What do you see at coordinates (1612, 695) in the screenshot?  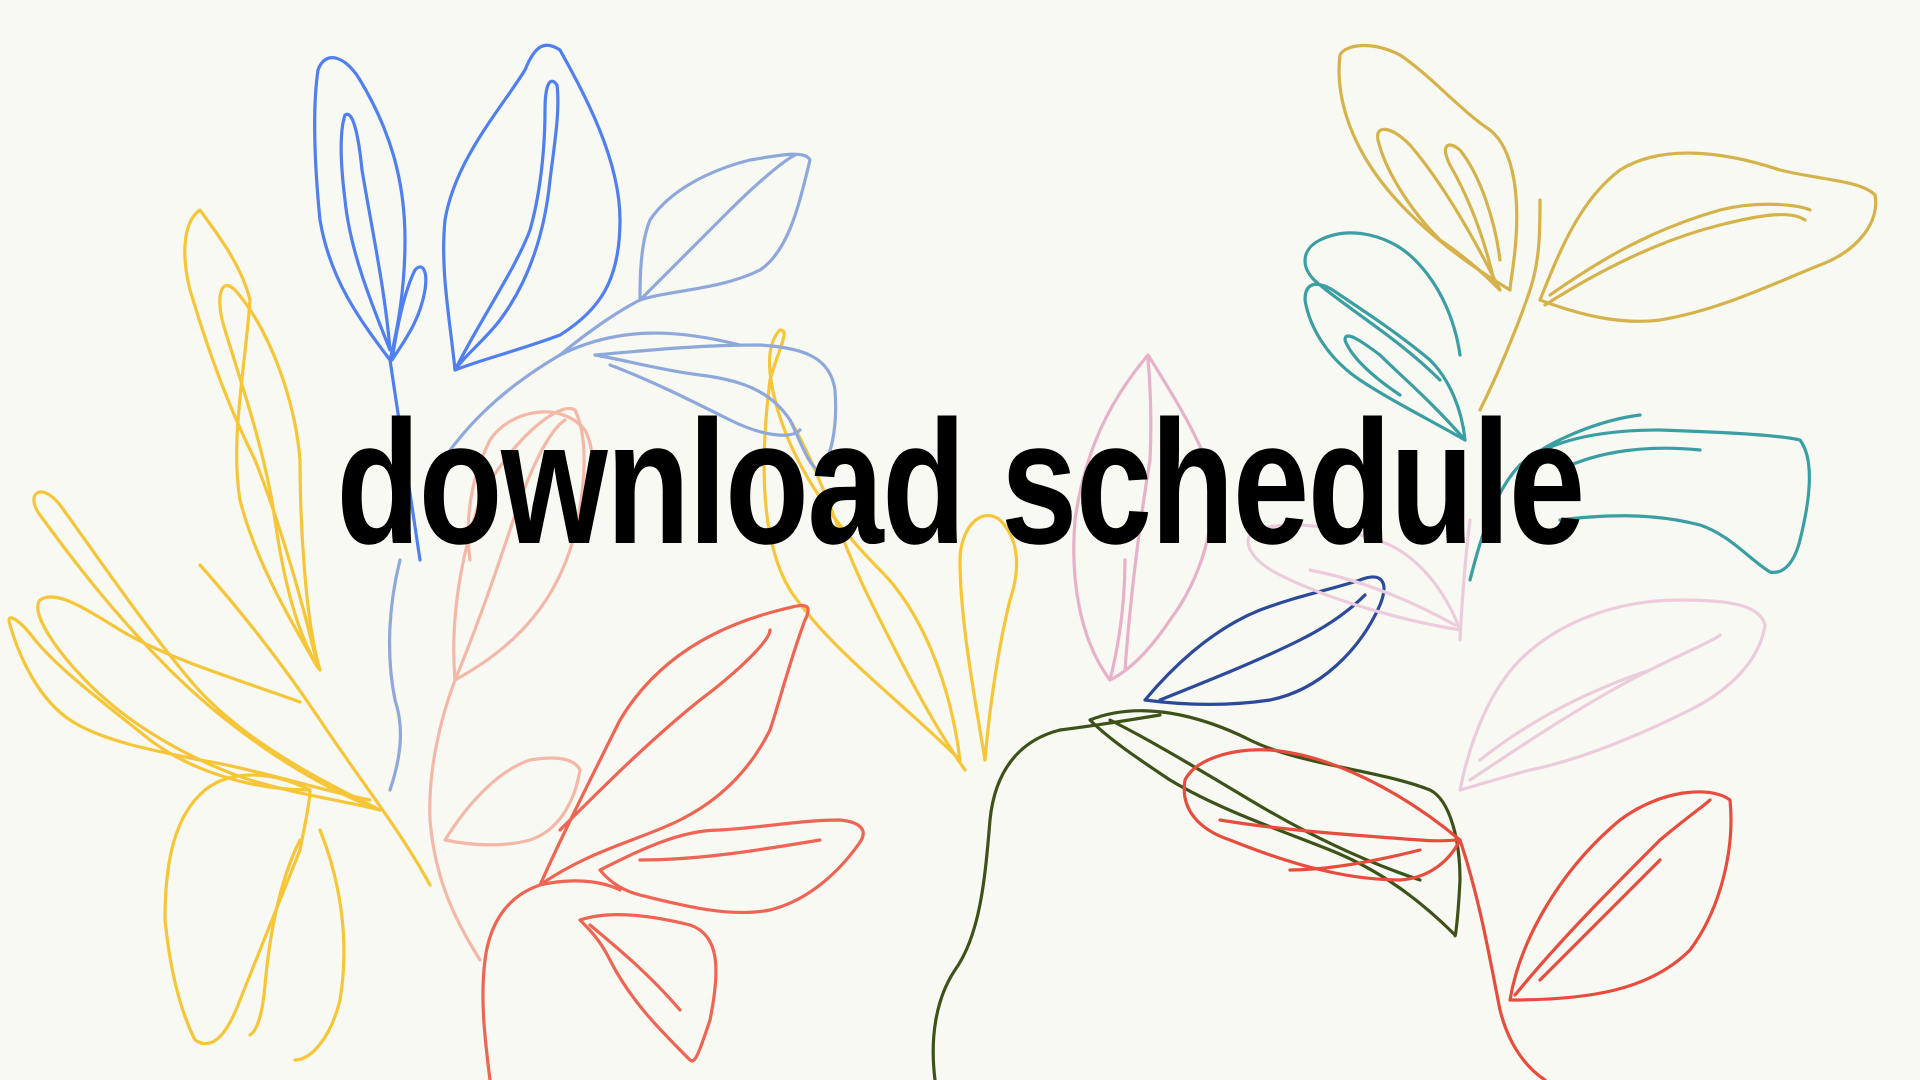 I see `light-pink-leaf-right` at bounding box center [1612, 695].